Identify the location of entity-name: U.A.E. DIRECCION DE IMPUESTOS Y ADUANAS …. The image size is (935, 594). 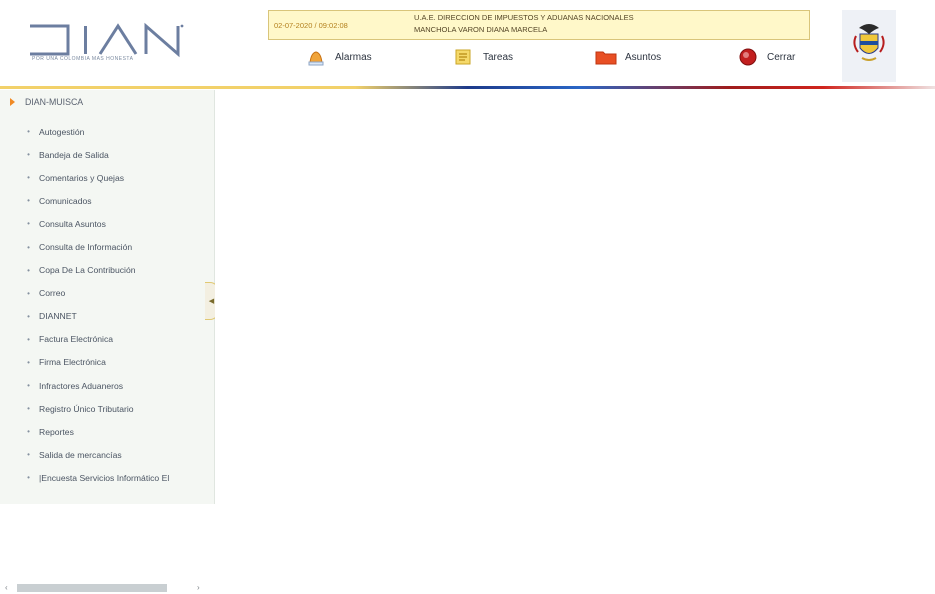
(524, 17).